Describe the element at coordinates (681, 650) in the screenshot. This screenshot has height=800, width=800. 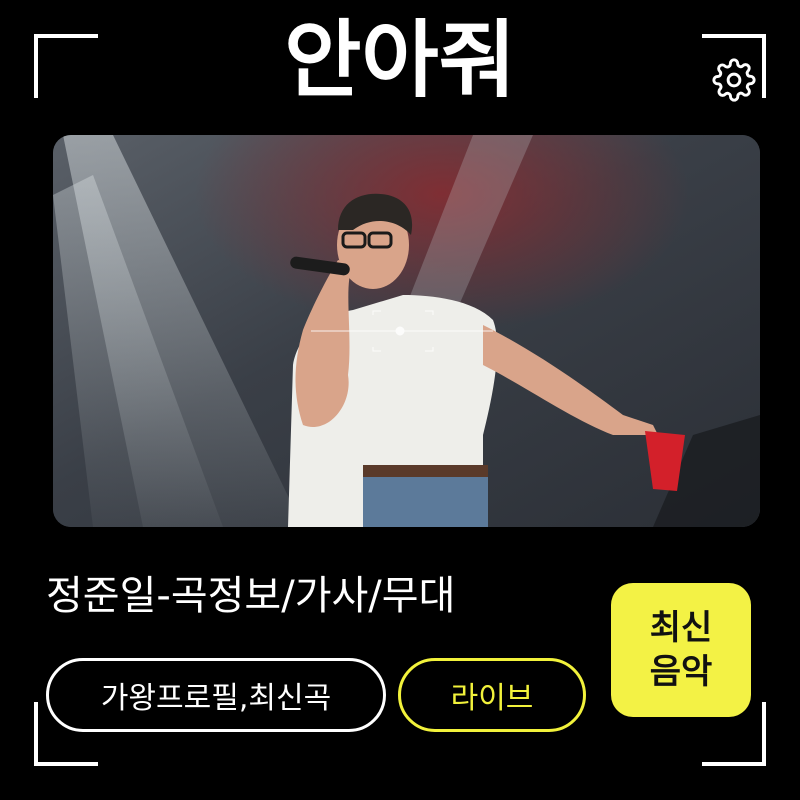
I see `latest-music-button: 최신 음악` at that location.